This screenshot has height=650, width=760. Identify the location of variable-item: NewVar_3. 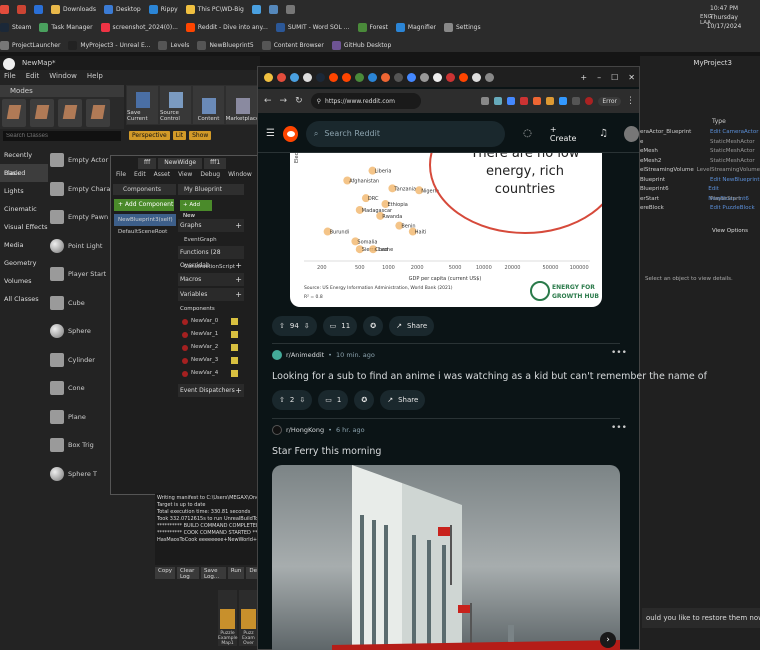
(211, 360).